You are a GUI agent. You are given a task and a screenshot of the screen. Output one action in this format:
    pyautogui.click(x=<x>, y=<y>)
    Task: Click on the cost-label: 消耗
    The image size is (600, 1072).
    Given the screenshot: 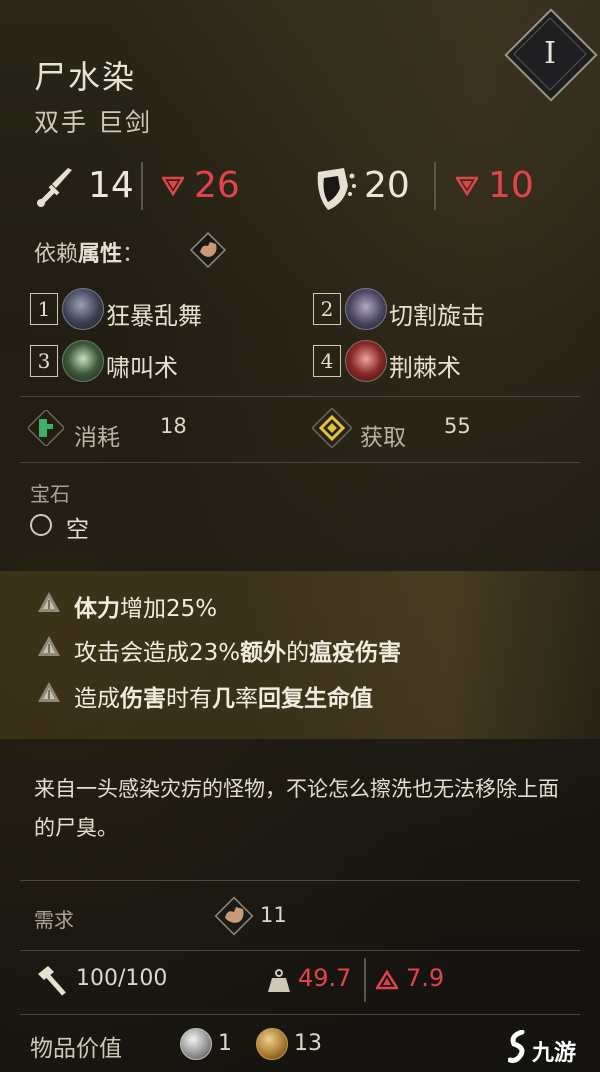 What is the action you would take?
    pyautogui.click(x=97, y=438)
    